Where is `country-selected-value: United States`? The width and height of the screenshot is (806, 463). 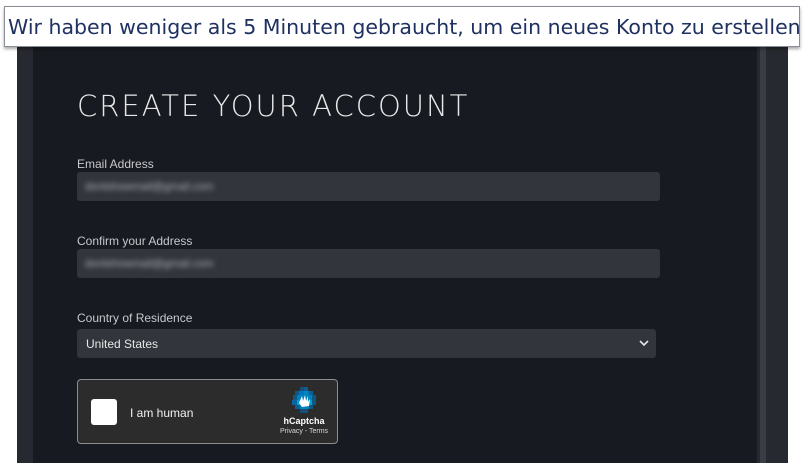 country-selected-value: United States is located at coordinates (122, 343).